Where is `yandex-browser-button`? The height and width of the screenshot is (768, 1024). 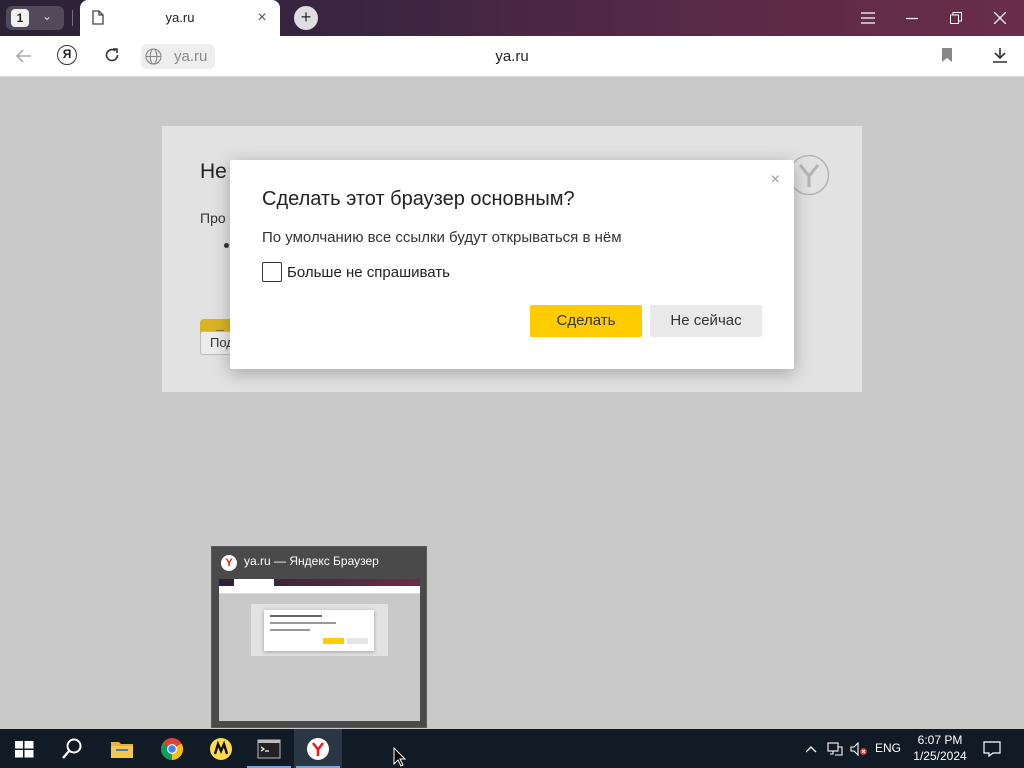
yandex-browser-button is located at coordinates (318, 748).